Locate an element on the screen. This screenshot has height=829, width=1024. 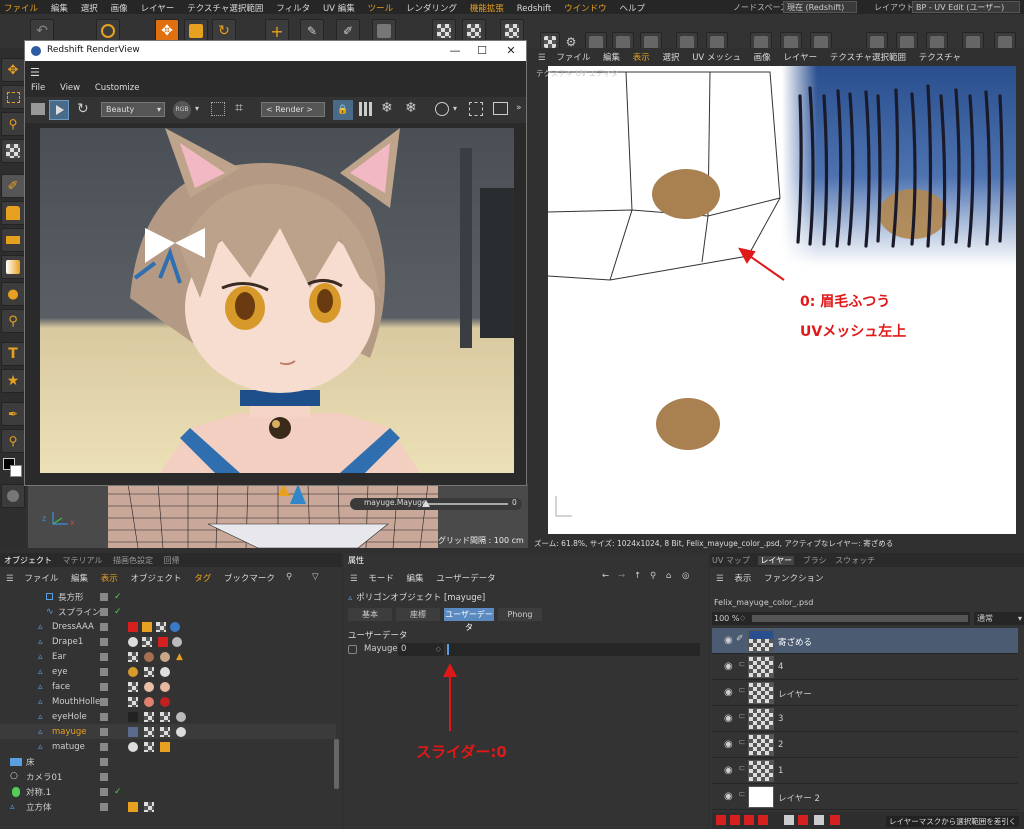
slider-handle is located at coordinates (448, 649).